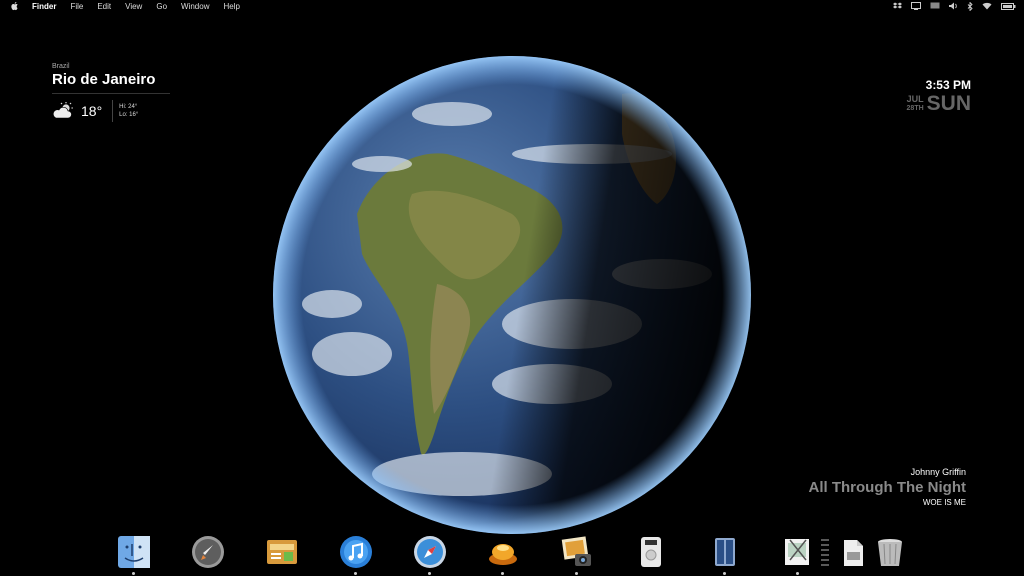  I want to click on dropbox-icon, so click(897, 6).